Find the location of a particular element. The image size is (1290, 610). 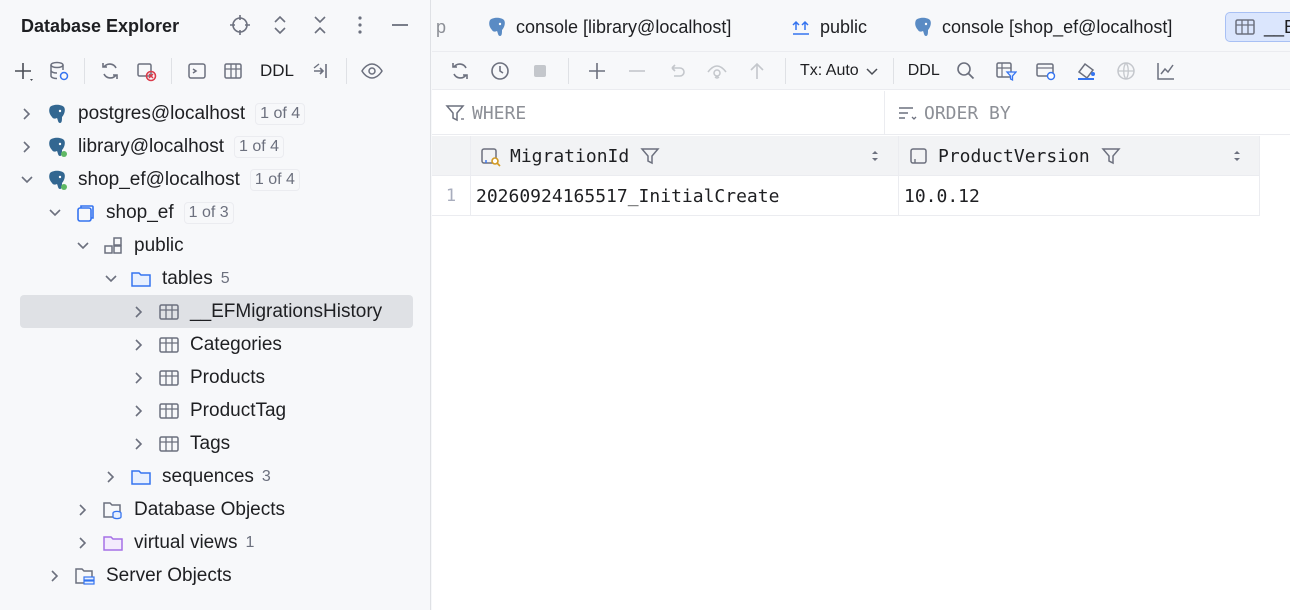

tree-item-tables-folder: tables 5 is located at coordinates (215, 278).